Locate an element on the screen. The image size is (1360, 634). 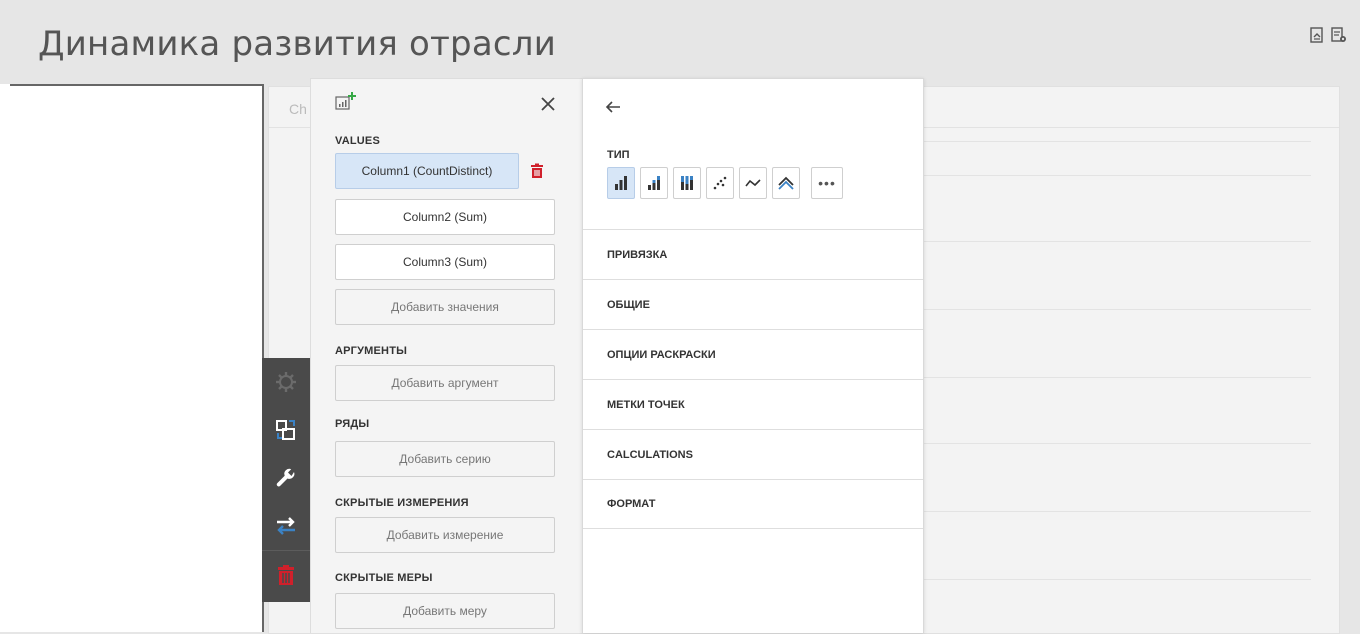
convert-icon is located at coordinates (285, 430).